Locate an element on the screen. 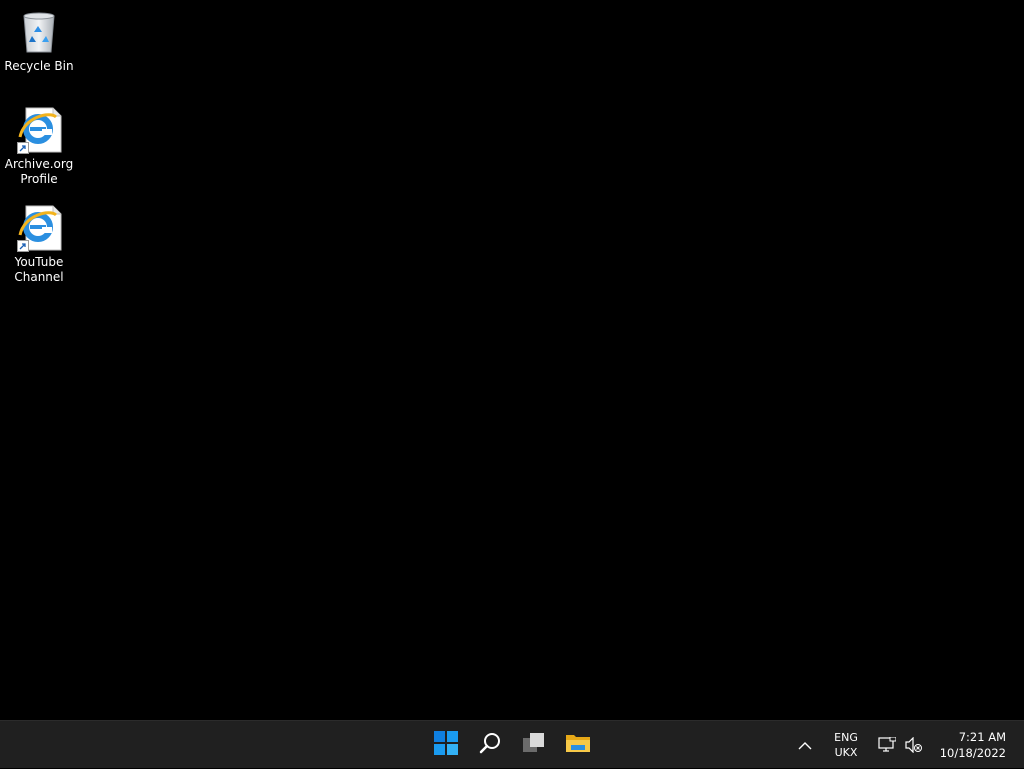 The width and height of the screenshot is (1024, 769). desktop-icon-youtube-channel: YouTube Channel is located at coordinates (39, 244).